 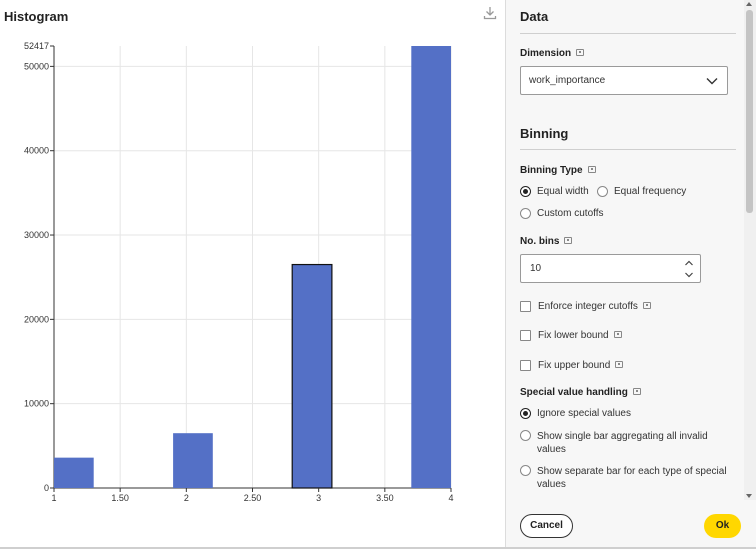 I want to click on chevron-up-icon, so click(x=689, y=263).